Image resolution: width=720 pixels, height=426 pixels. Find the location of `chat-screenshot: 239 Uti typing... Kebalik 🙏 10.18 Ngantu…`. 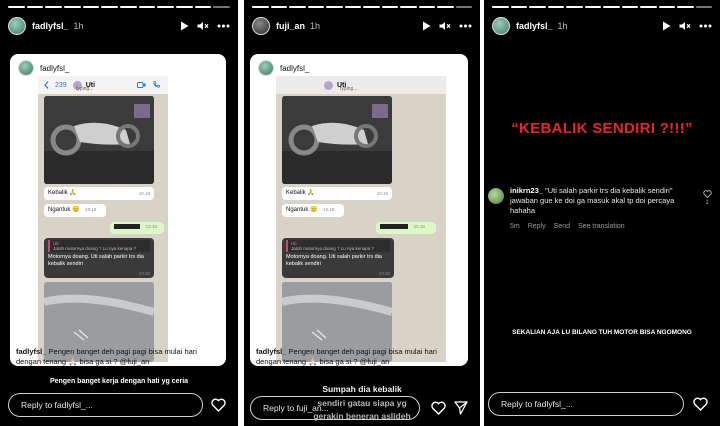

chat-screenshot: 239 Uti typing... Kebalik 🙏 10.18 Ngantu… is located at coordinates (103, 219).